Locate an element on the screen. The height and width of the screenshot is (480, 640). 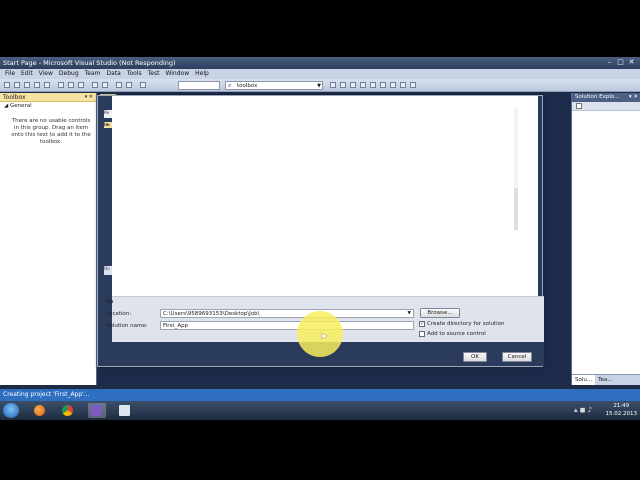
add-item-icon is located at coordinates (17, 85).